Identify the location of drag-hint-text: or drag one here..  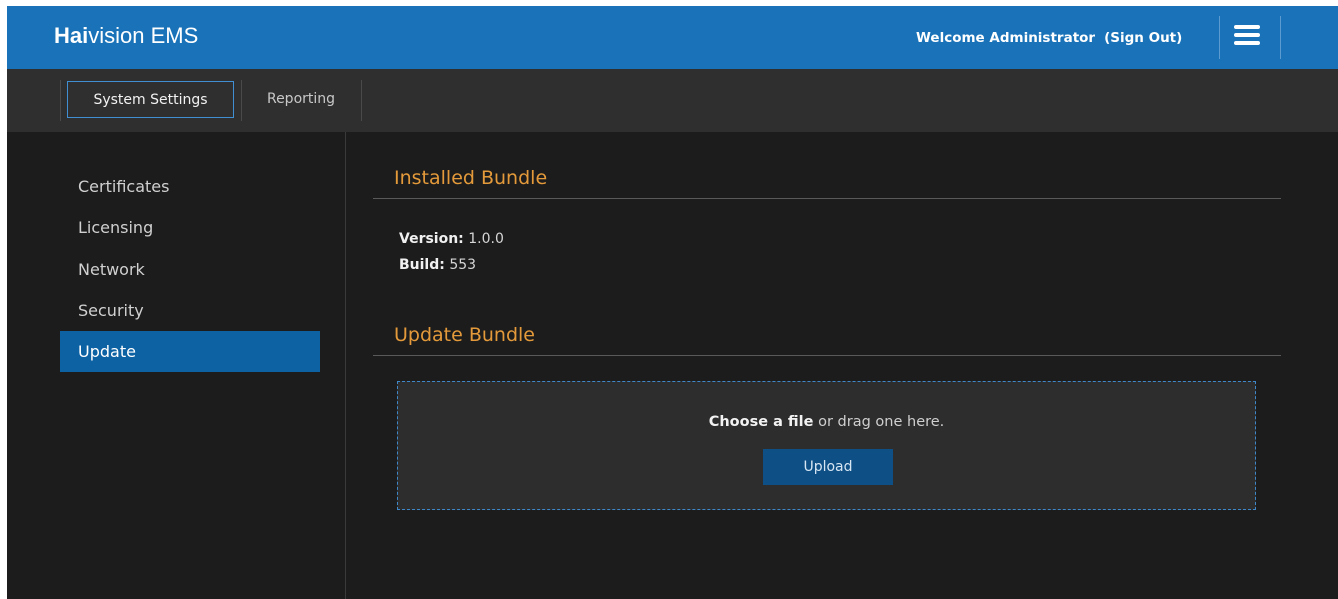
(879, 422).